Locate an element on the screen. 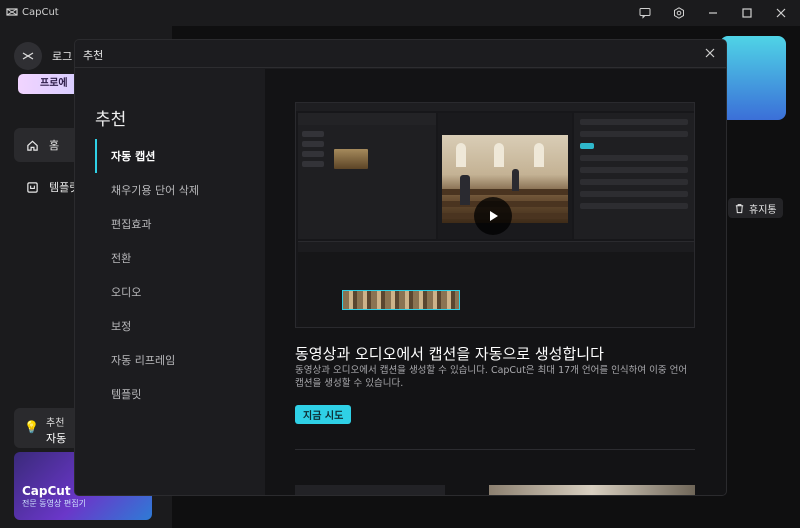 This screenshot has height=528, width=800. modal-header: 추천 is located at coordinates (400, 54).